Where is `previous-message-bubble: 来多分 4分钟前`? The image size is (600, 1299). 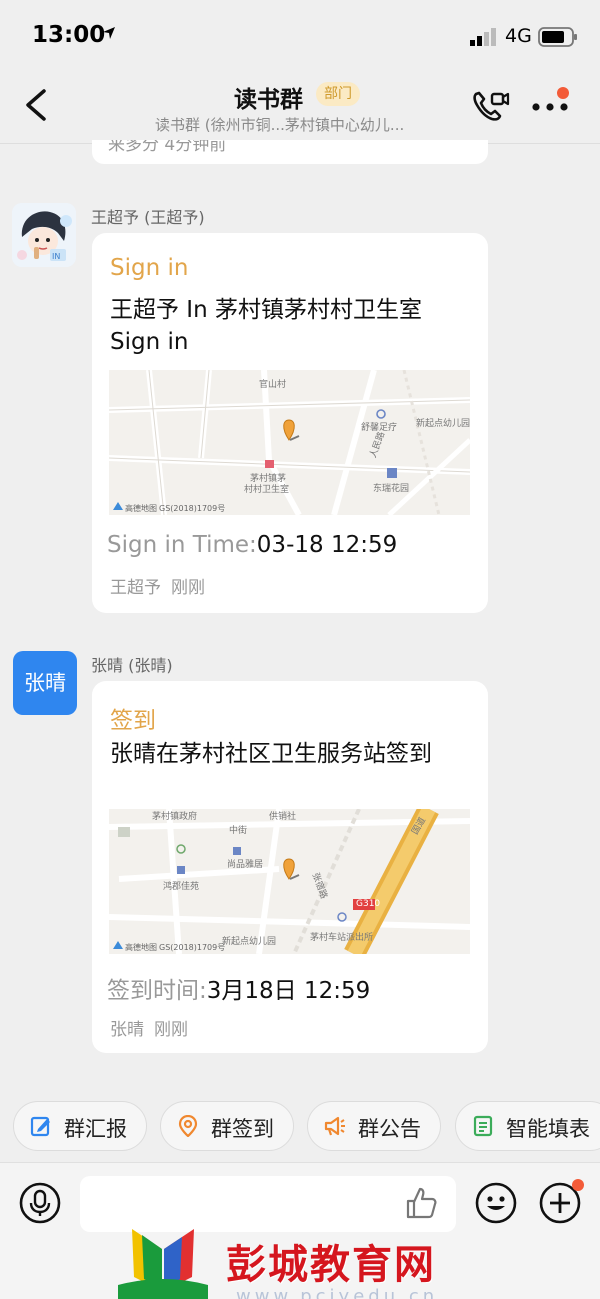 previous-message-bubble: 来多分 4分钟前 is located at coordinates (290, 152).